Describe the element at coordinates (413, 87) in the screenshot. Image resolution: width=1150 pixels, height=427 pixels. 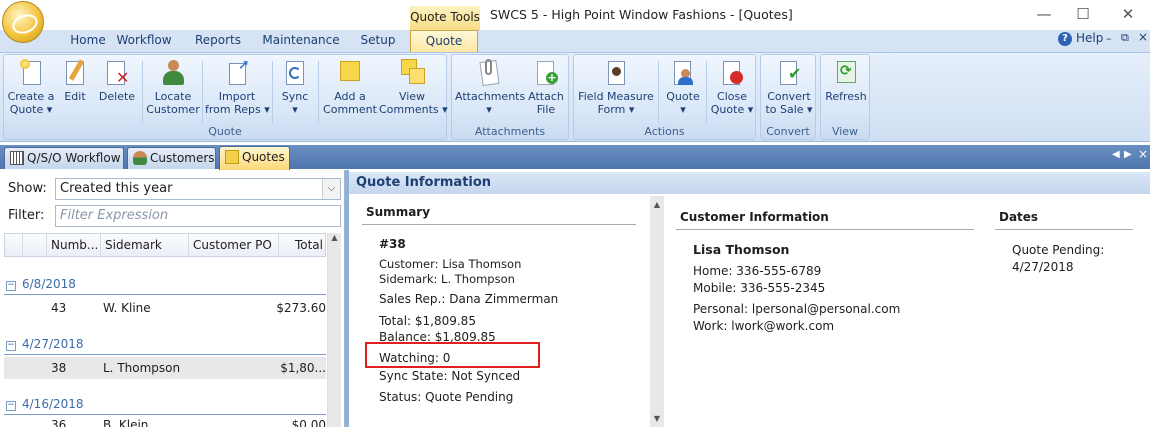
I see `view-comments-button: View Comments ▾` at that location.